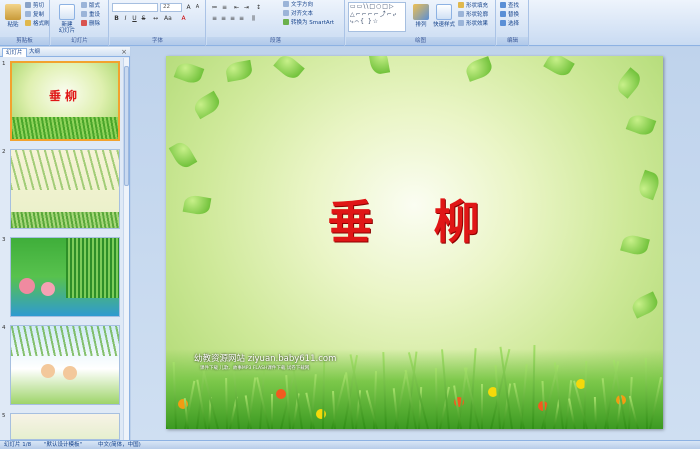  I want to click on language-text: 中文(简体，中国), so click(119, 445).